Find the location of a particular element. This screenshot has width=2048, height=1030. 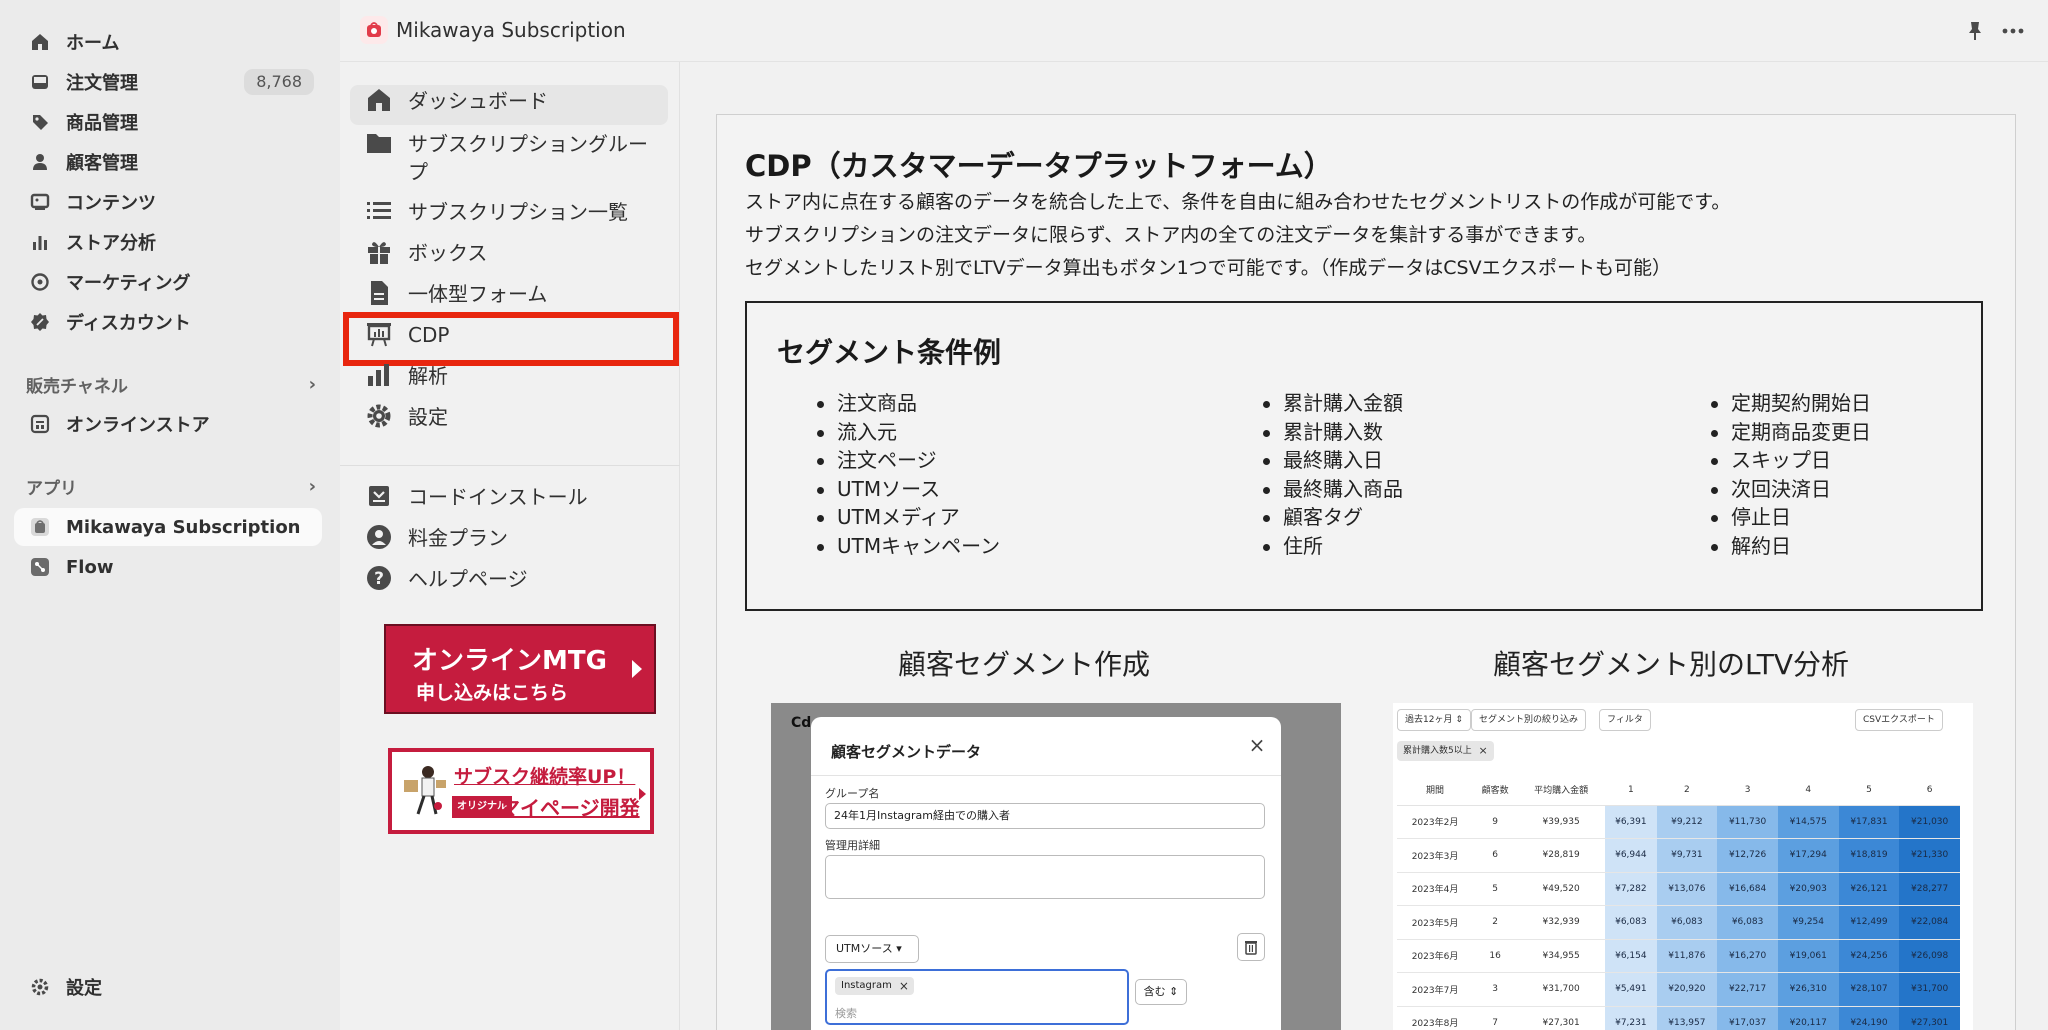

segment-condition-item: 住所 is located at coordinates (1333, 546).